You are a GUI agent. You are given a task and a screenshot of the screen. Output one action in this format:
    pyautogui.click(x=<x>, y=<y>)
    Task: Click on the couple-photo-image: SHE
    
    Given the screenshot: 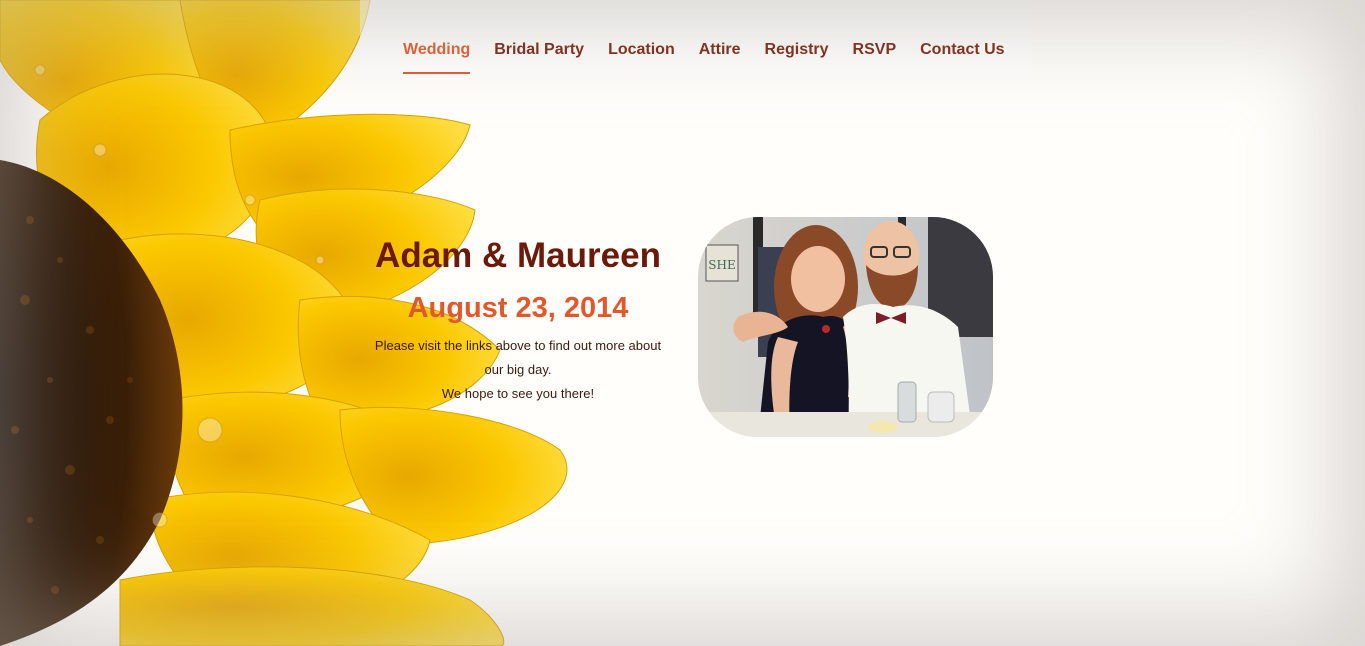 What is the action you would take?
    pyautogui.click(x=845, y=327)
    